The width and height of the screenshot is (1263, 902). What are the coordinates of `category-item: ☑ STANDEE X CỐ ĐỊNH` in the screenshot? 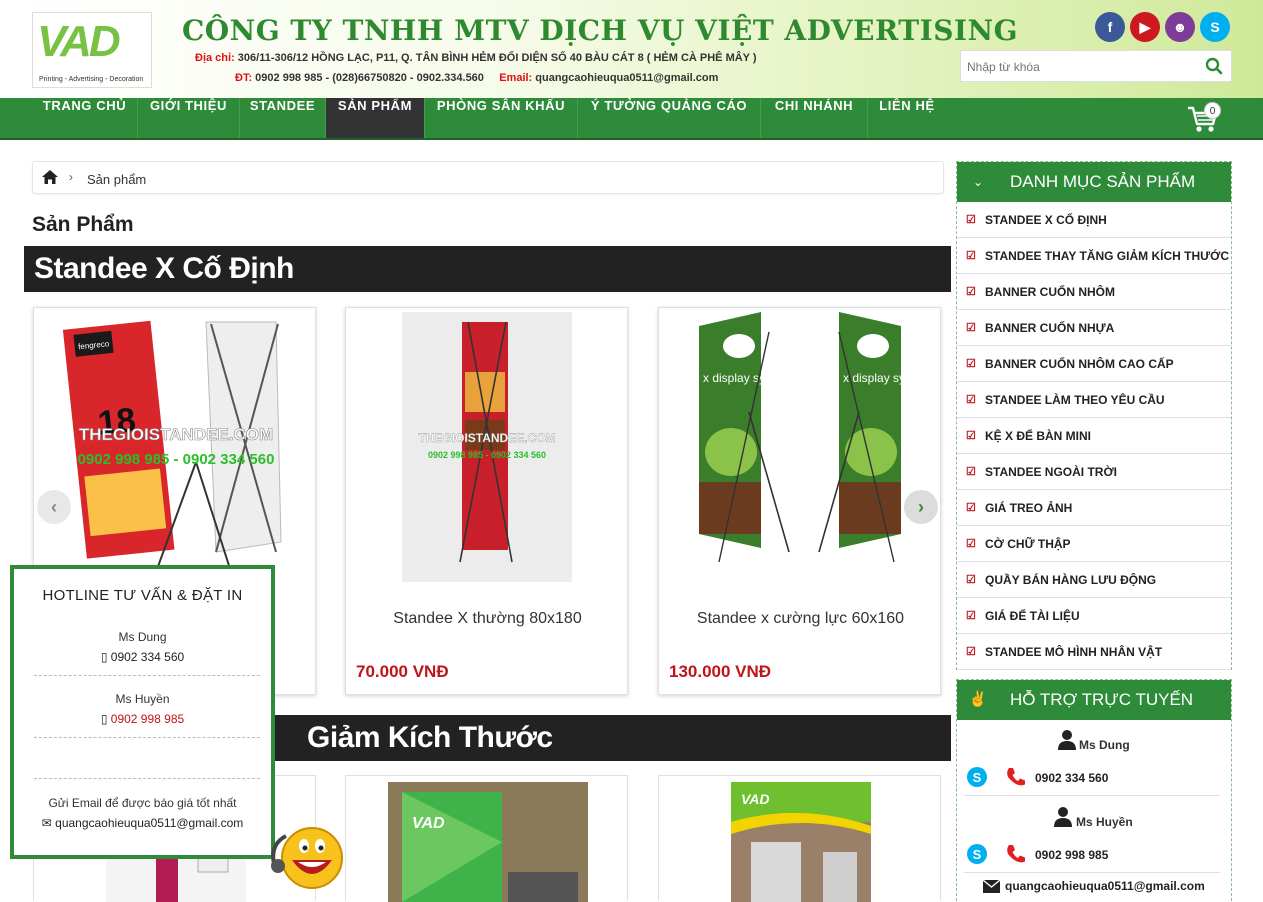 It's located at (1094, 220).